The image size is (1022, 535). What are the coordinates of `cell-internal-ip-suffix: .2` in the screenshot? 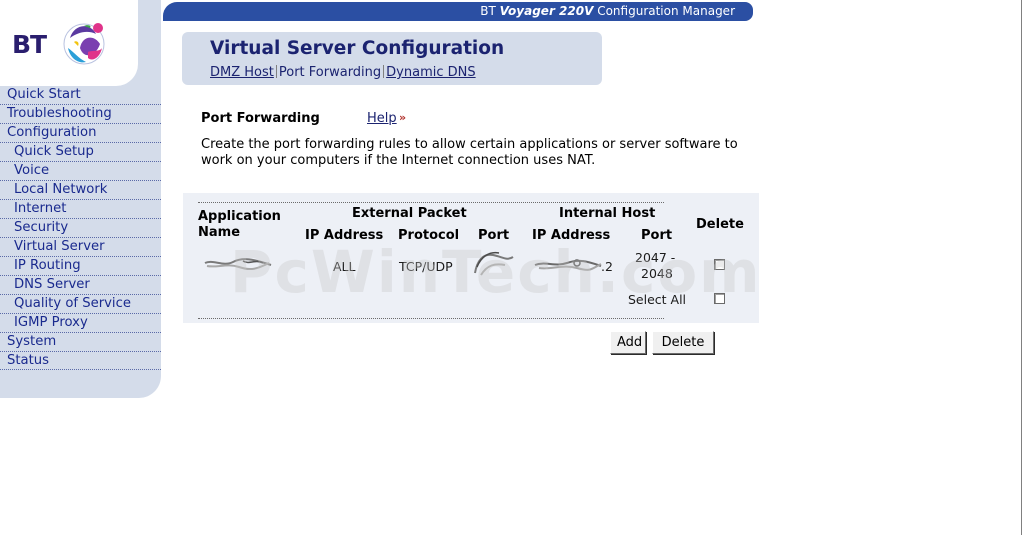 It's located at (607, 266).